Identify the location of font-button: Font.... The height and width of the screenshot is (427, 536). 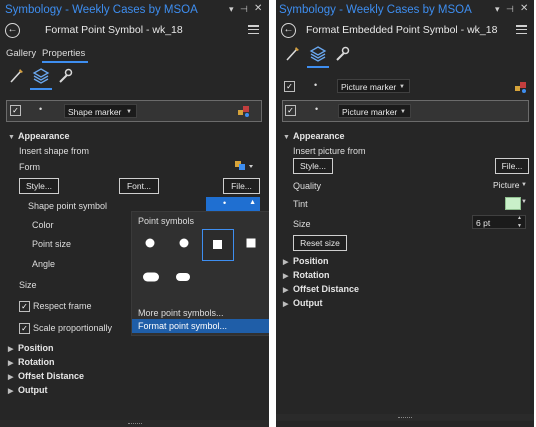
(139, 186).